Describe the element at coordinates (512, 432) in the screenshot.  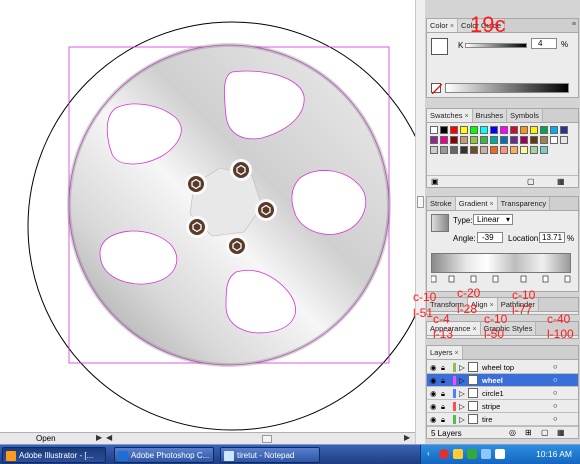
I see `locate-object-icon: ◎` at that location.